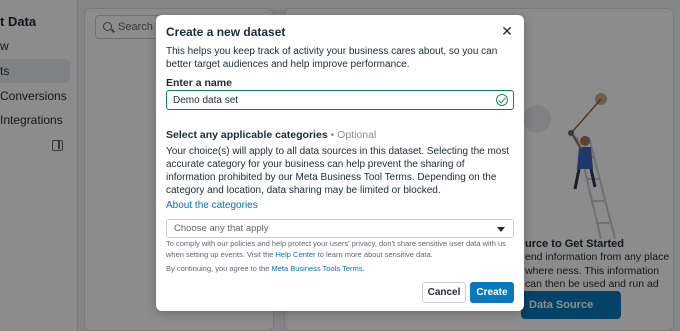 This screenshot has width=680, height=331. I want to click on help-center-link: Help Center, so click(296, 254).